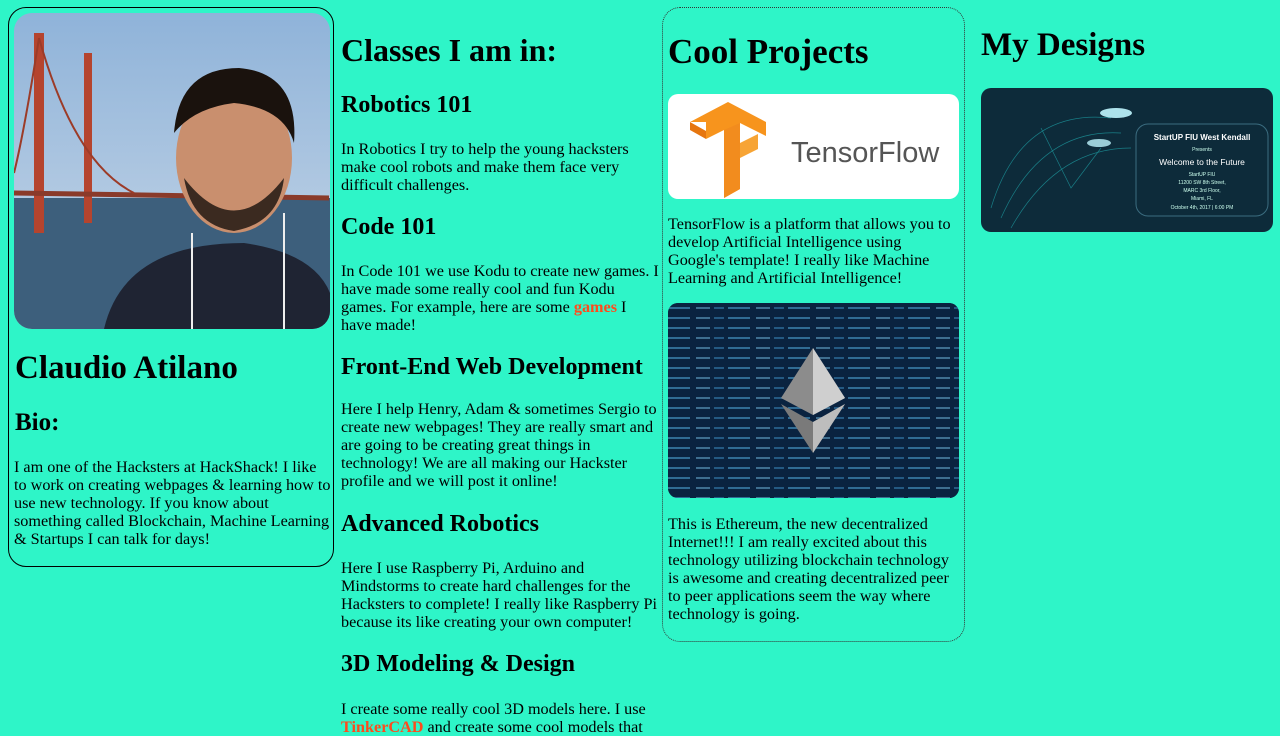  I want to click on flyer-line3: MARC 3rd Floor,, so click(1201, 191).